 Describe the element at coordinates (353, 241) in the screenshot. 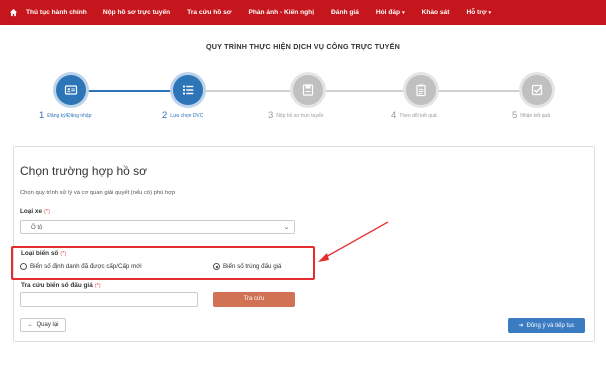

I see `annotation-arrow` at that location.